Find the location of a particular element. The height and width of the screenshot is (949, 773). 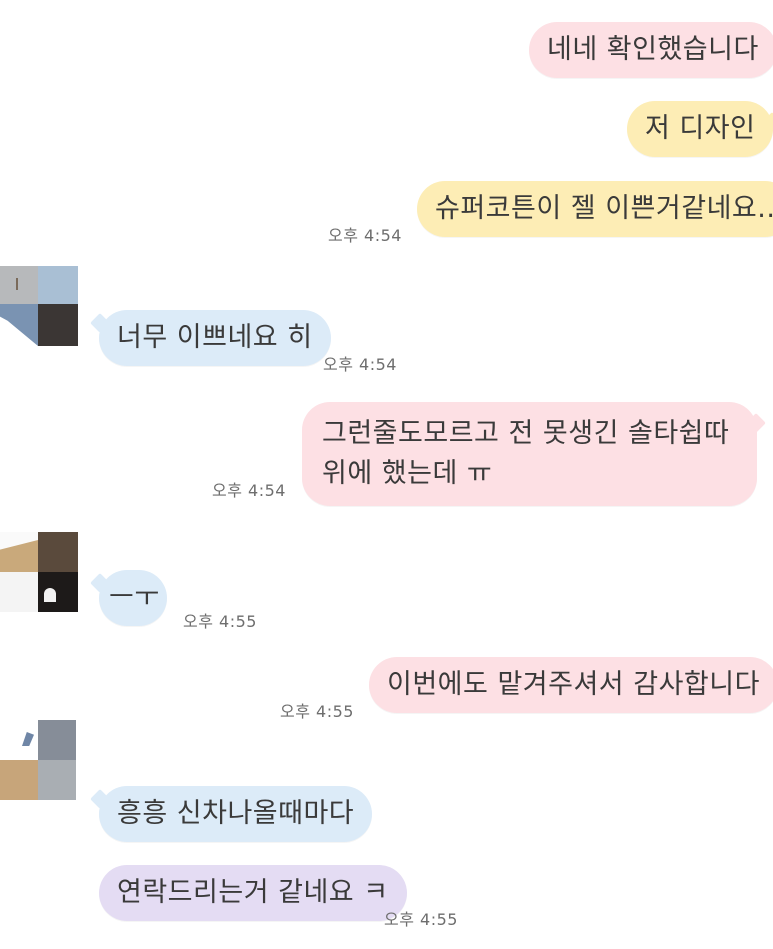

message-bubble-sent: 슈퍼코튼이 젤 이쁜거같네요.. is located at coordinates (595, 209).